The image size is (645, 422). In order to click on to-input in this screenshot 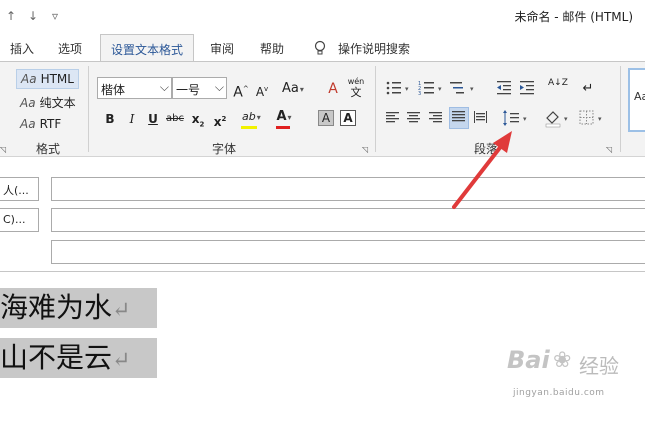, I will do `click(348, 189)`.